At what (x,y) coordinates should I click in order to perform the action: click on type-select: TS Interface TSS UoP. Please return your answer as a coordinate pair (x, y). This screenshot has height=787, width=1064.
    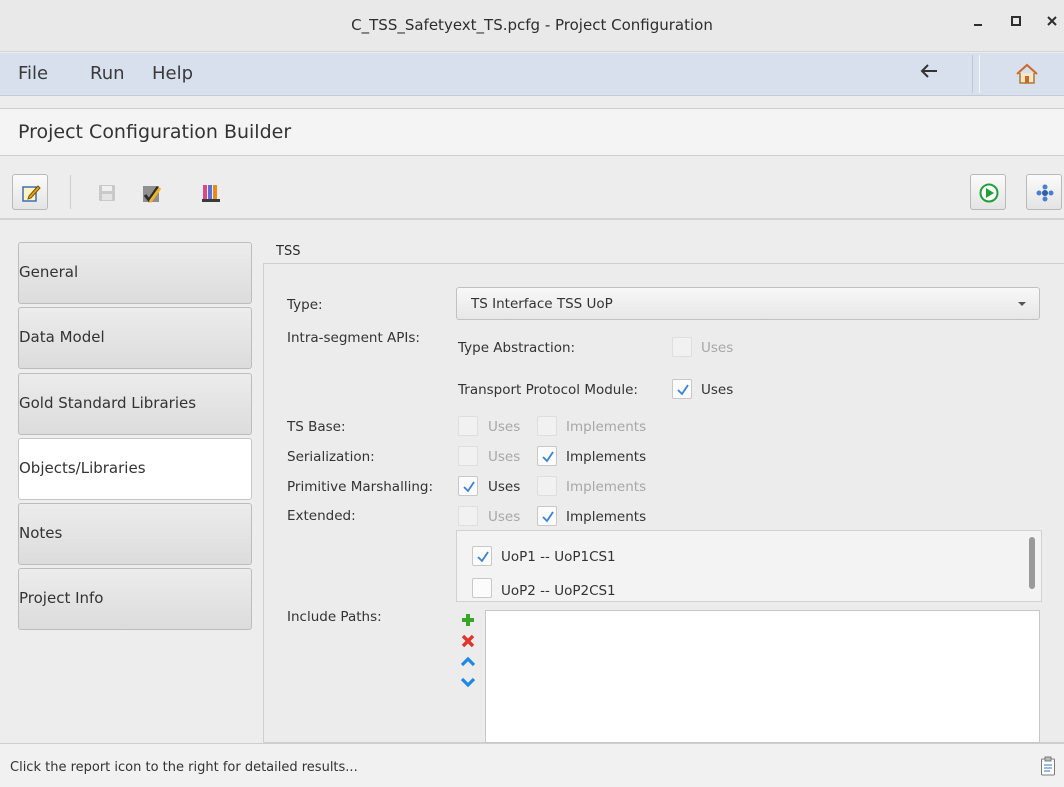
    Looking at the image, I should click on (748, 303).